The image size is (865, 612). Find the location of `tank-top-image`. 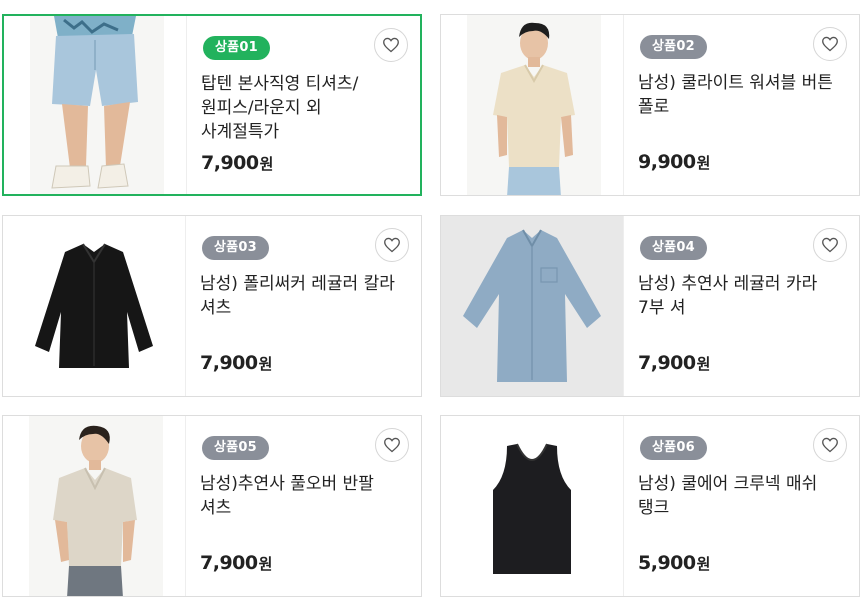

tank-top-image is located at coordinates (532, 508).